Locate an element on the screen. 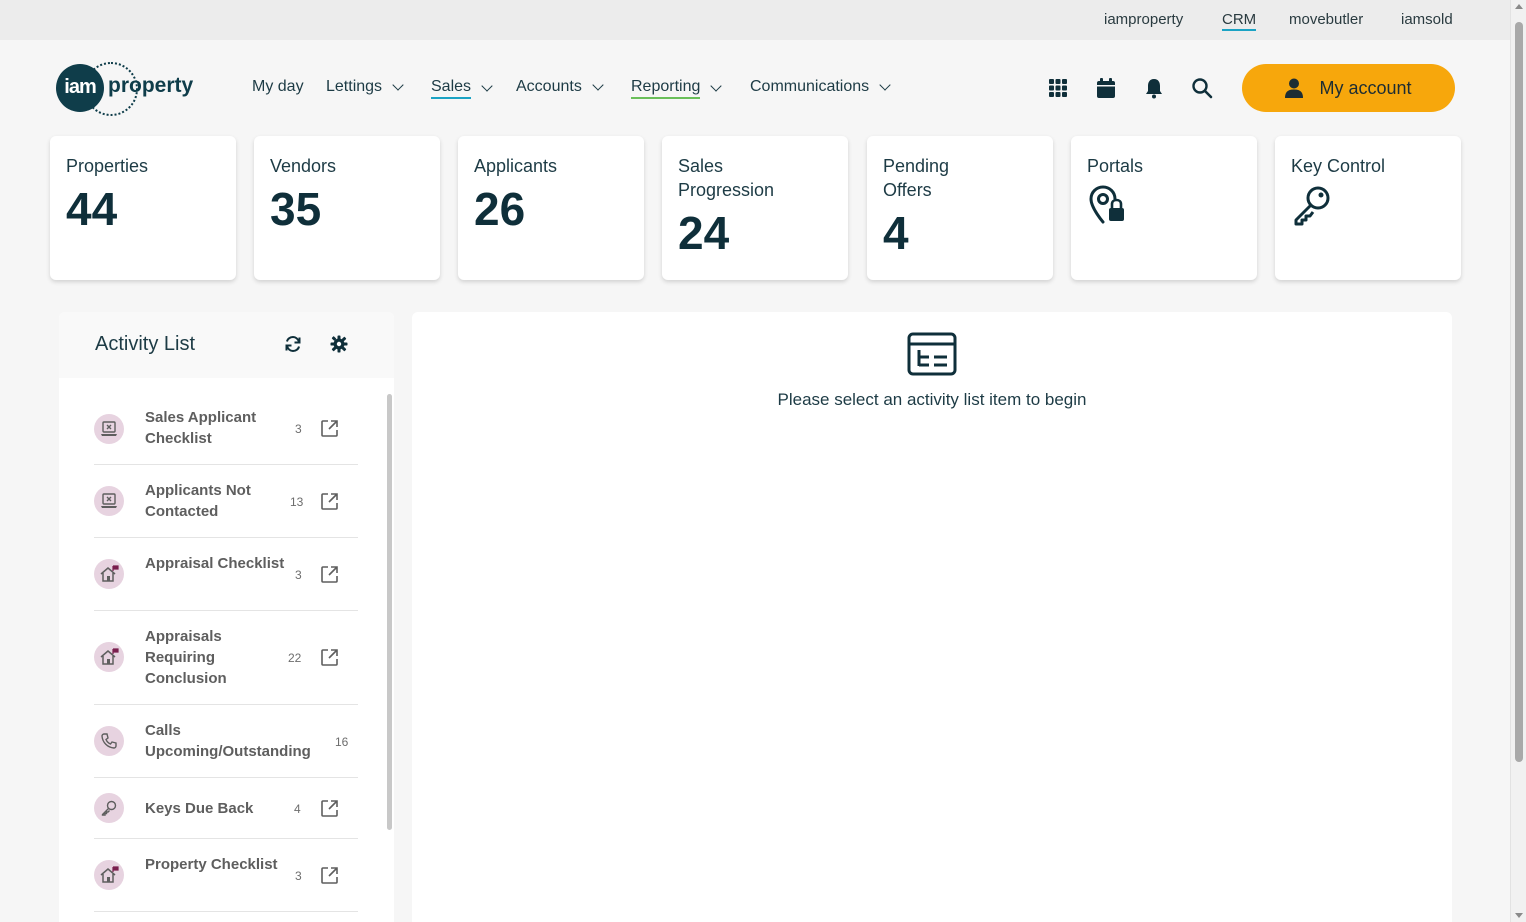 The height and width of the screenshot is (922, 1526). bell-icon is located at coordinates (1154, 88).